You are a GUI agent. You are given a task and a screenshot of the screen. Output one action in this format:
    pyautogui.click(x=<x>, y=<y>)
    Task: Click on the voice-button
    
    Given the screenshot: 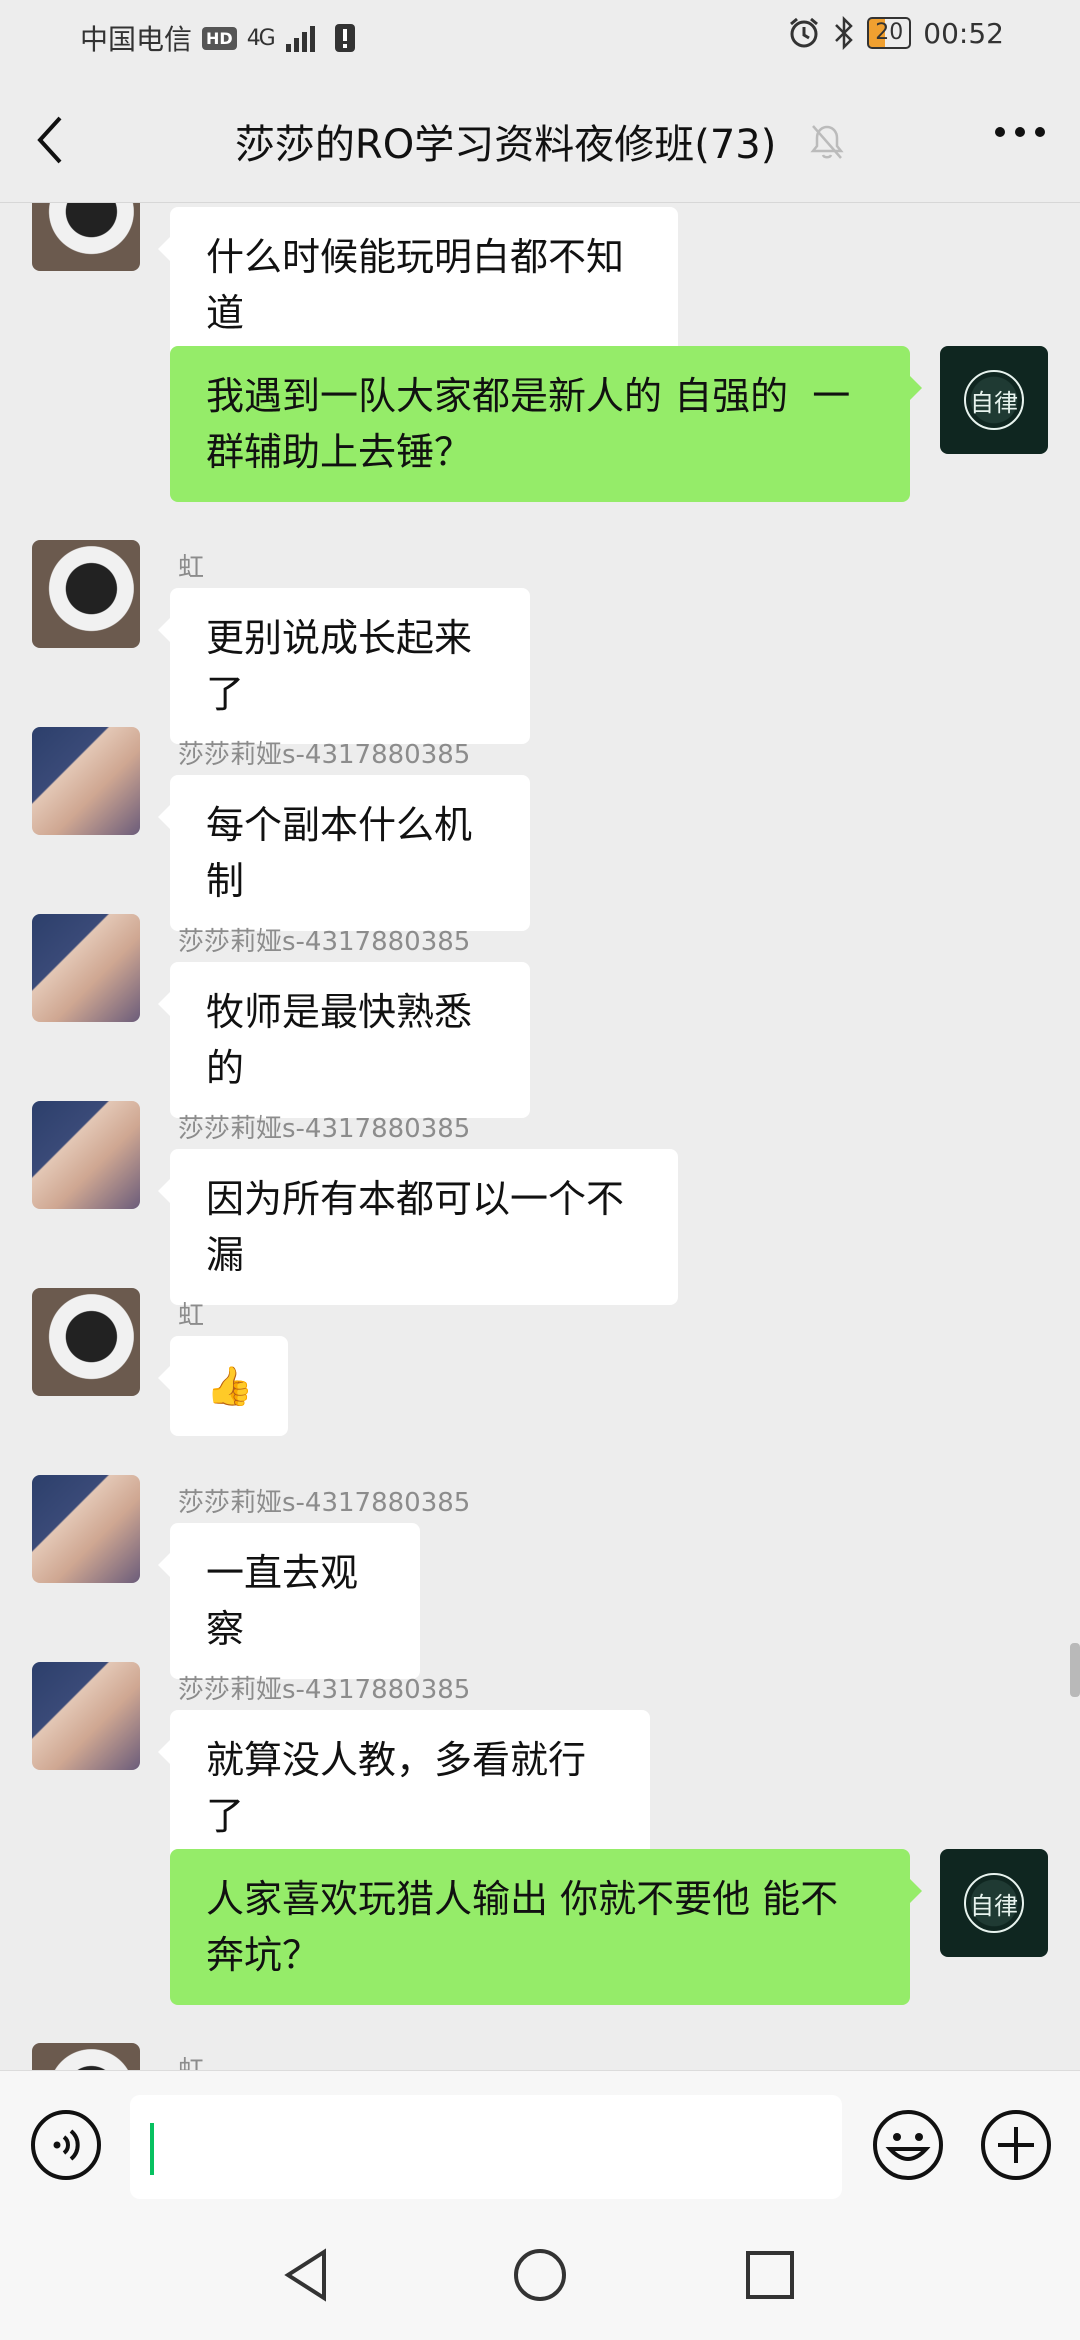 What is the action you would take?
    pyautogui.click(x=66, y=2145)
    